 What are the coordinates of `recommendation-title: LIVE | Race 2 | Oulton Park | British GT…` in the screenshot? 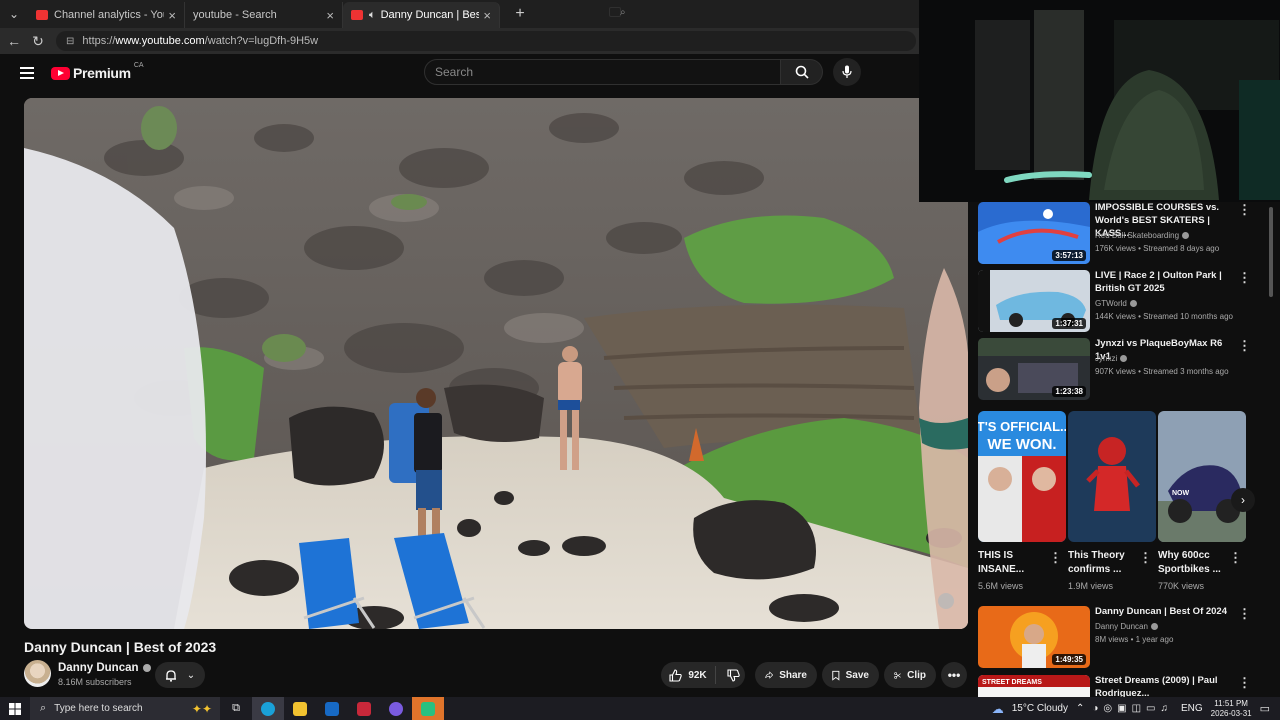 It's located at (1165, 282).